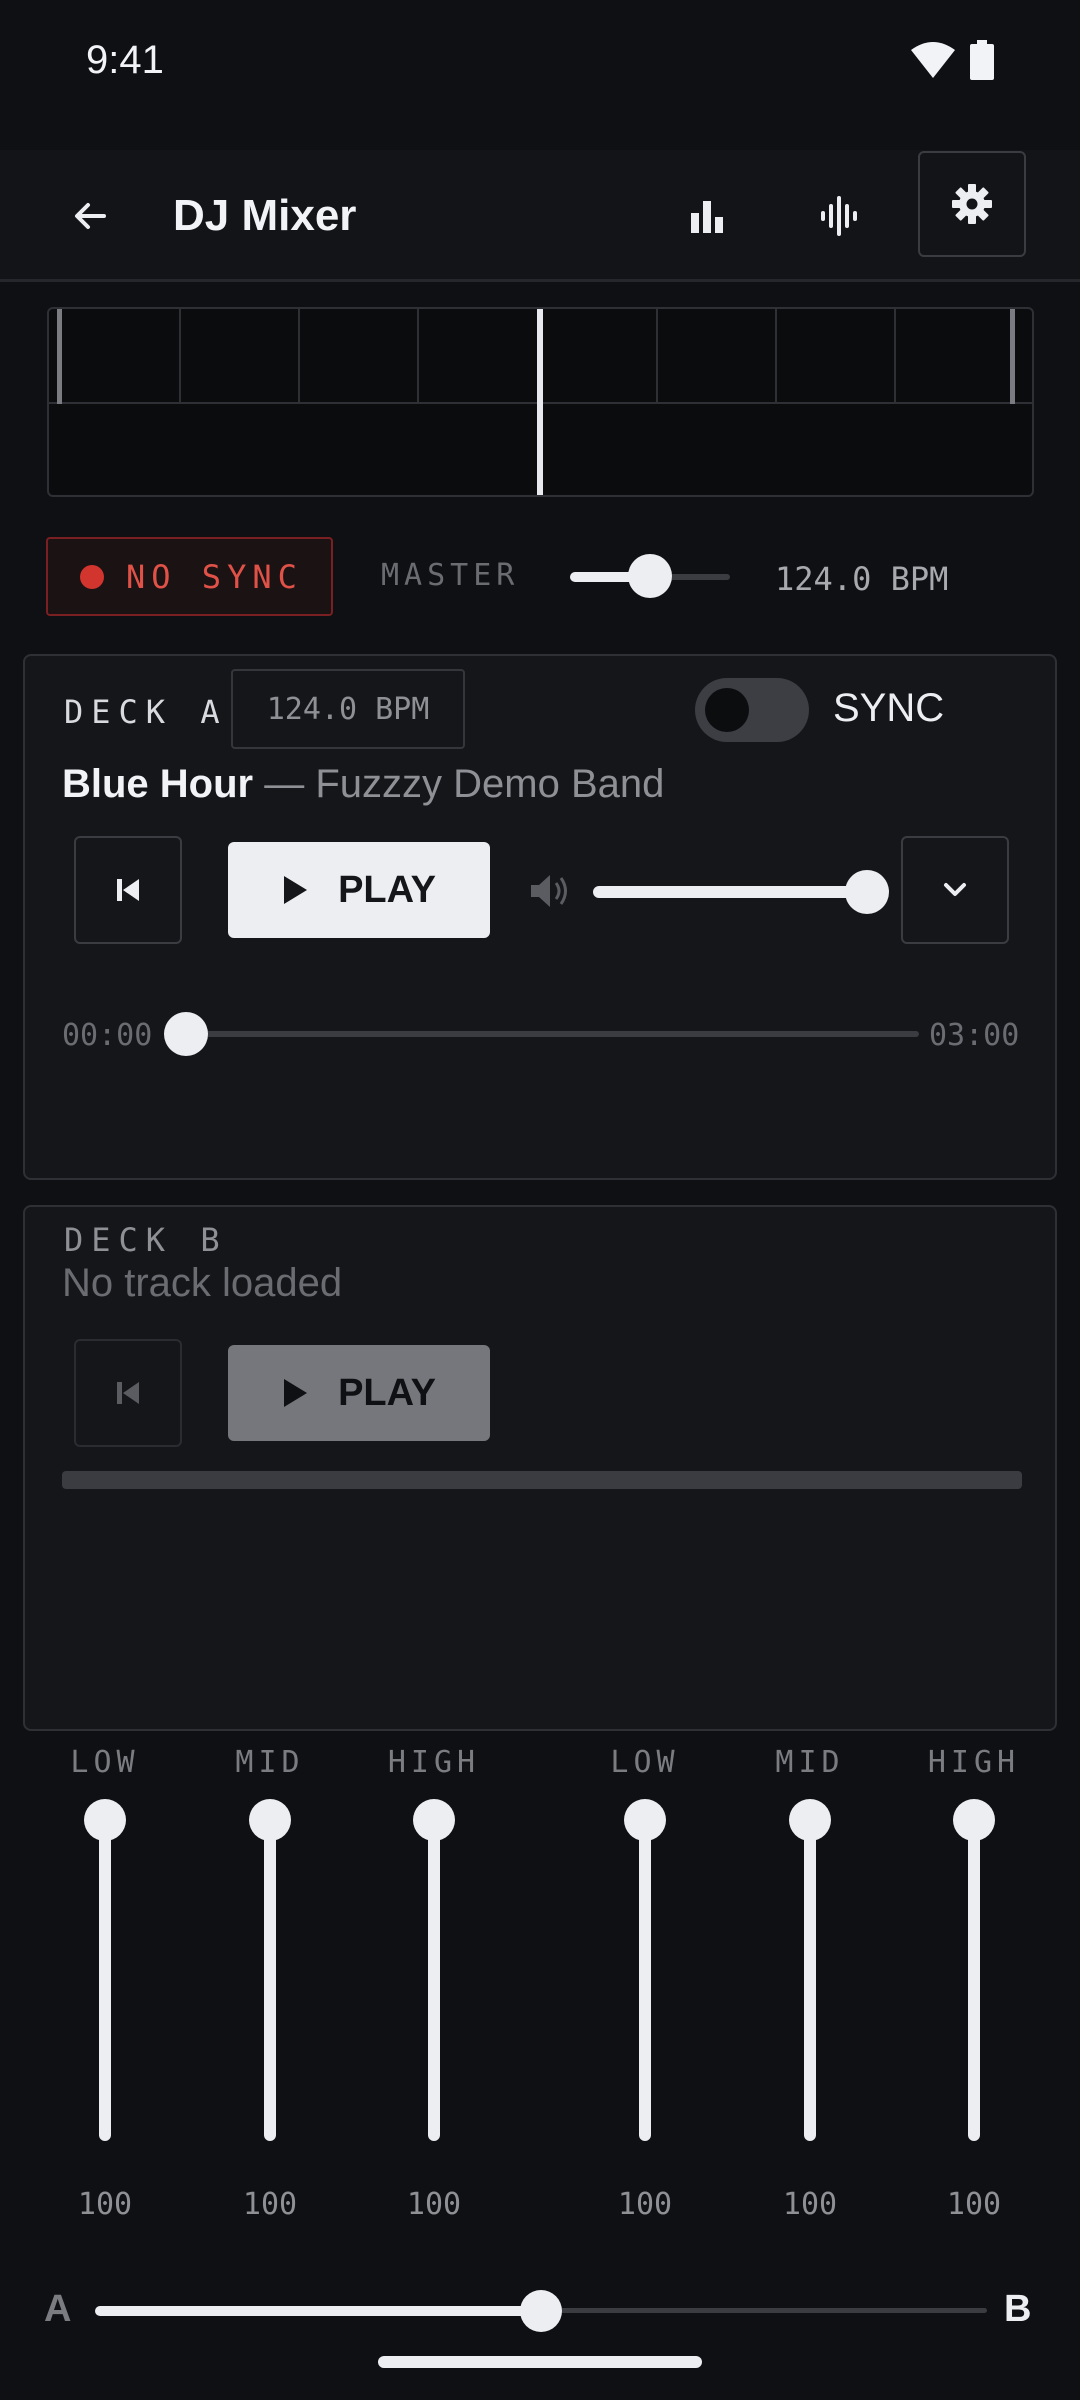 This screenshot has width=1080, height=2400. I want to click on crossfader-track, so click(764, 2310).